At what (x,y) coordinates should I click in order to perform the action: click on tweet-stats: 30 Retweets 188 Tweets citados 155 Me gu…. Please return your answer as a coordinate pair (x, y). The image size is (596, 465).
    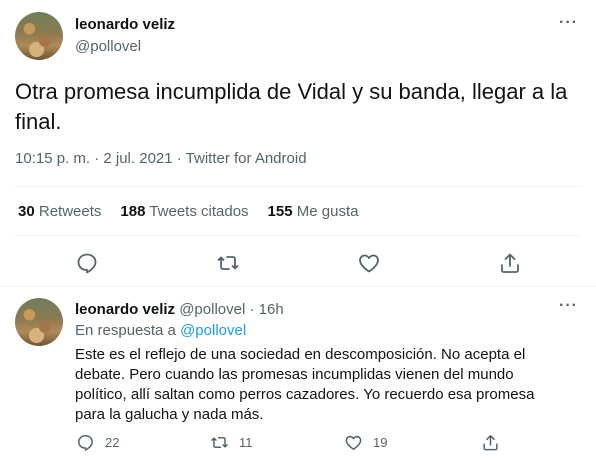
    Looking at the image, I should click on (188, 211).